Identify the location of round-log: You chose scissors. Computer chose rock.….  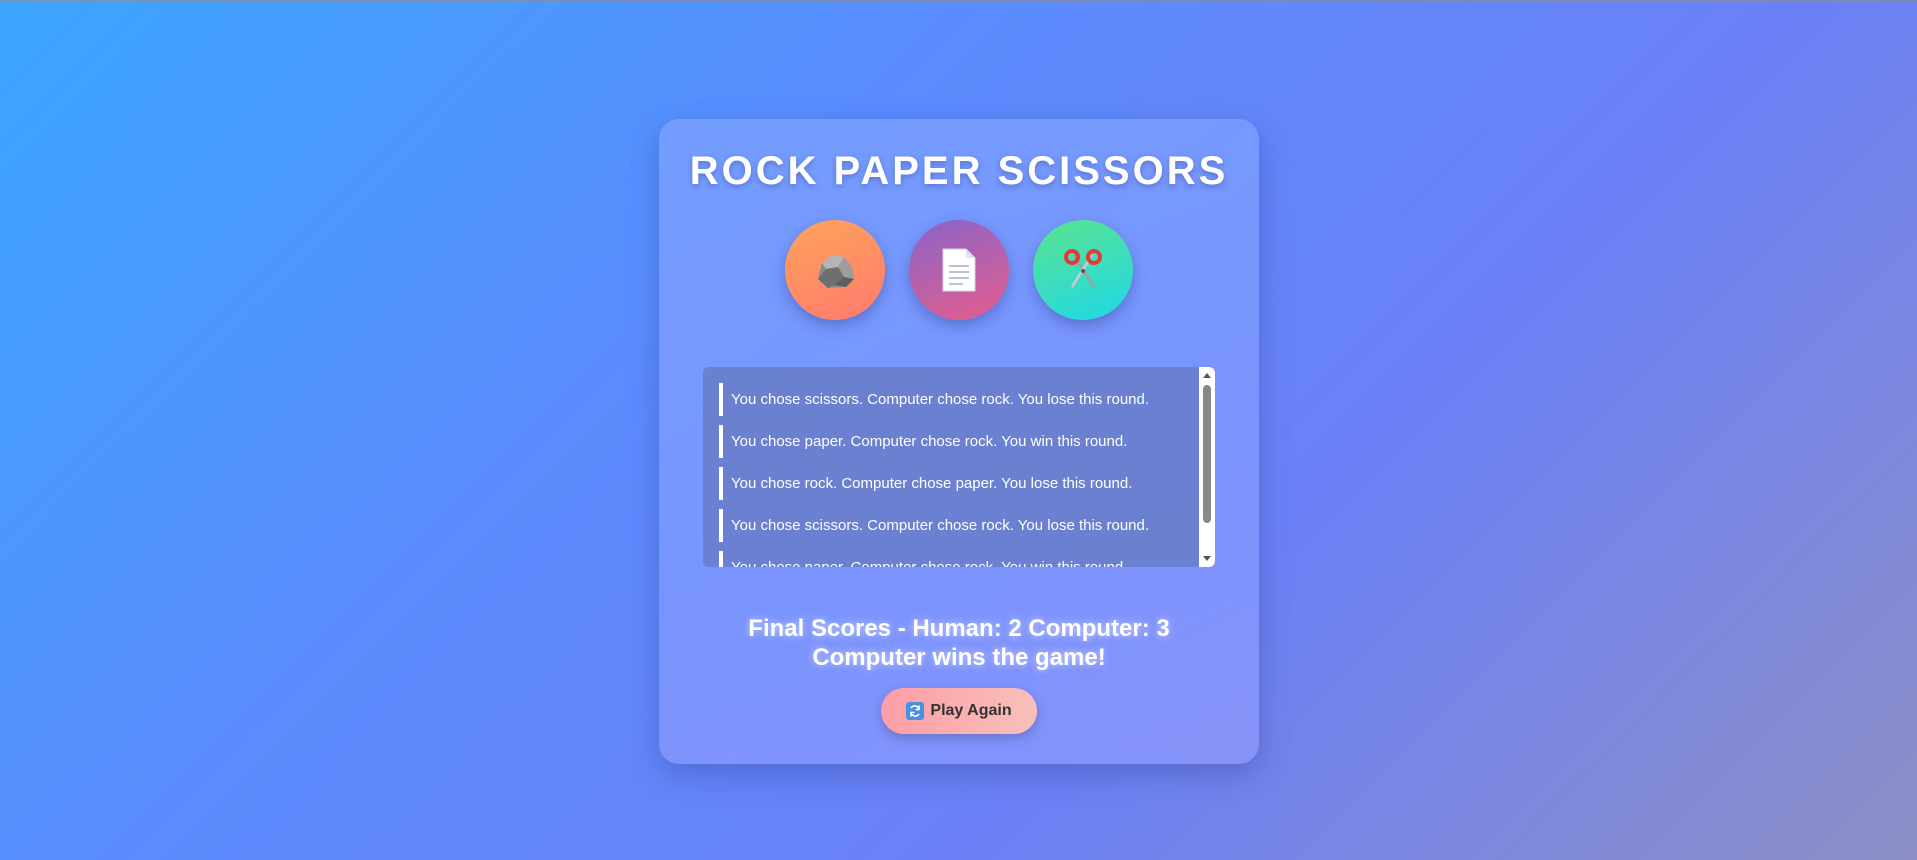
(959, 467).